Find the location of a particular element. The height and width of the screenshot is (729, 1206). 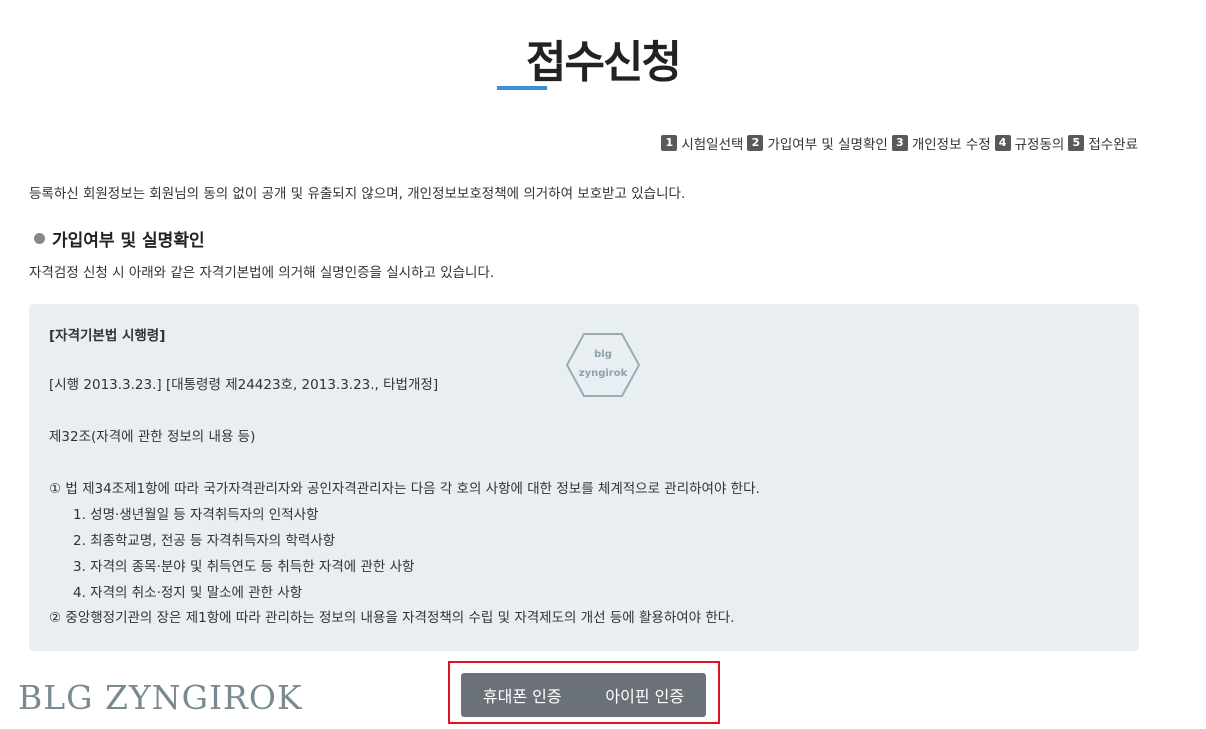

step-5: 5 접수완료 is located at coordinates (1103, 143).